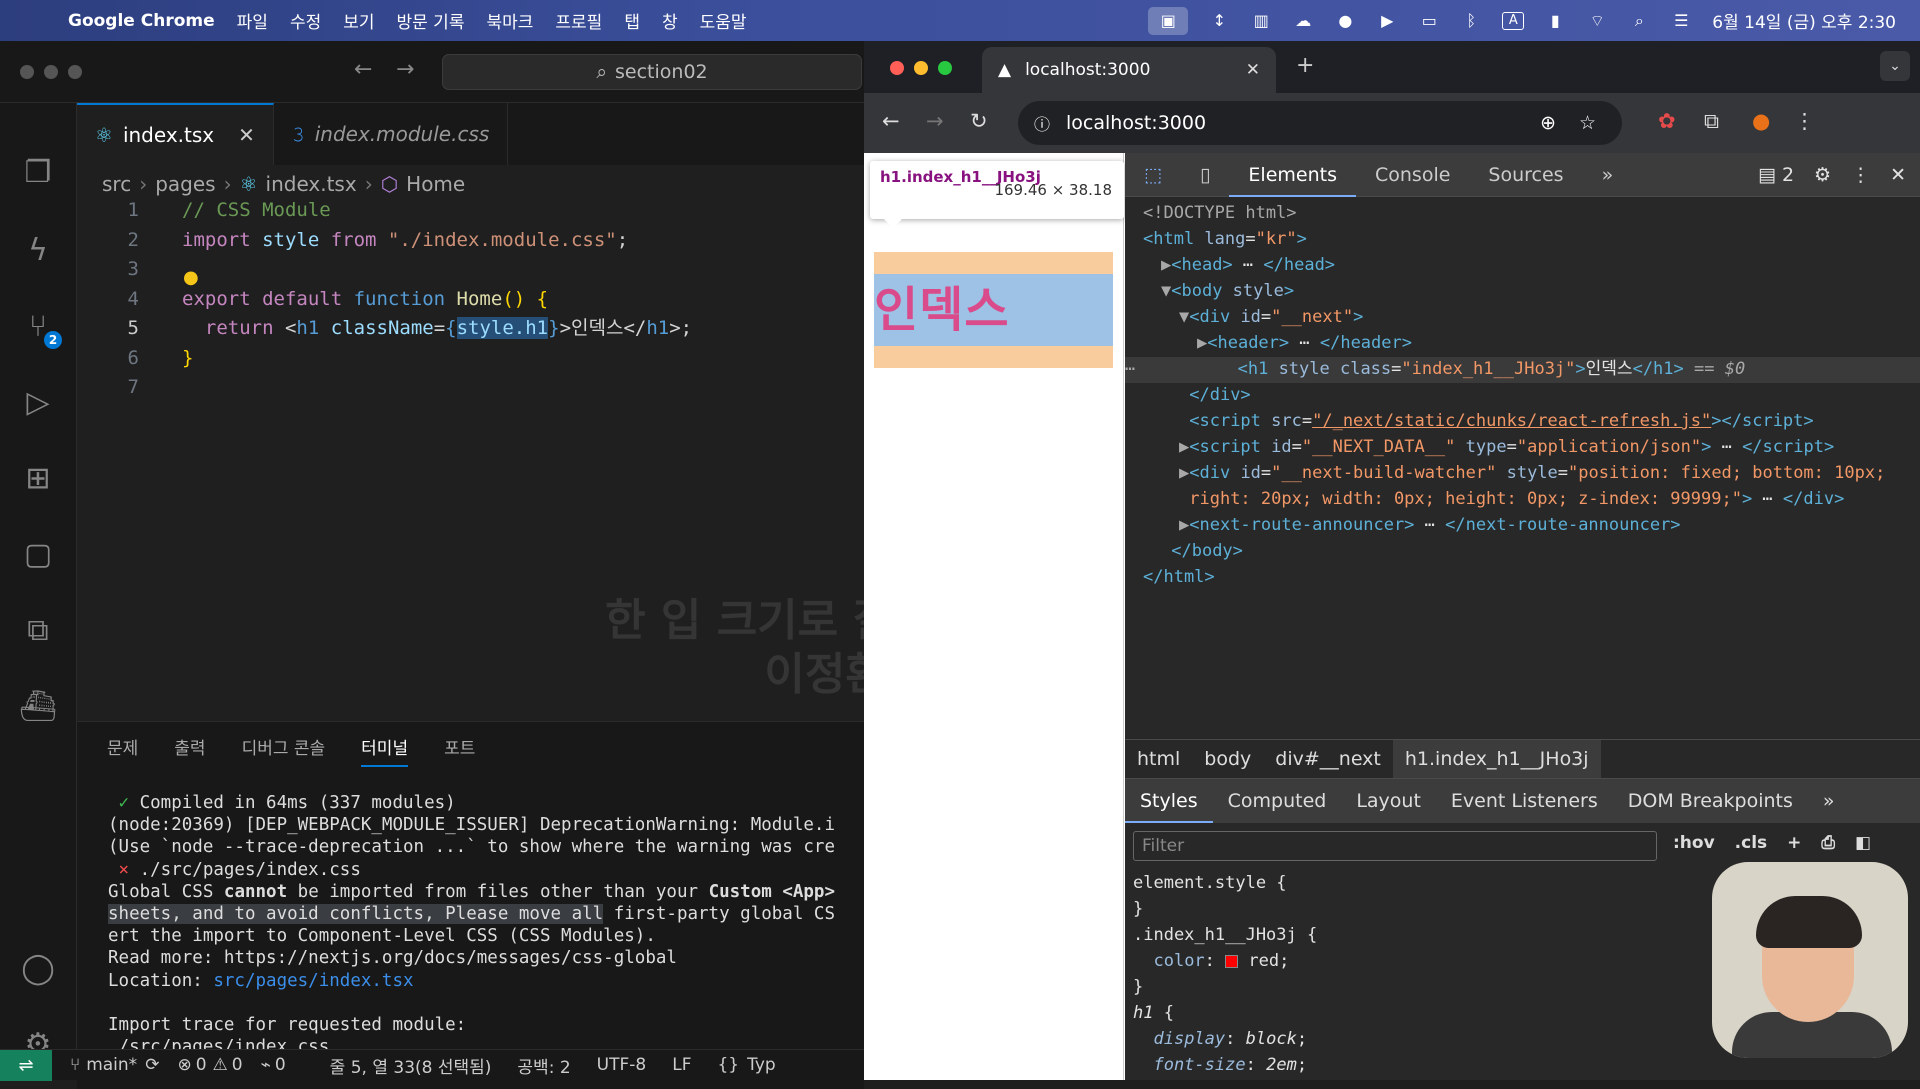 This screenshot has height=1089, width=1920. I want to click on dom-crumb: html, so click(1158, 759).